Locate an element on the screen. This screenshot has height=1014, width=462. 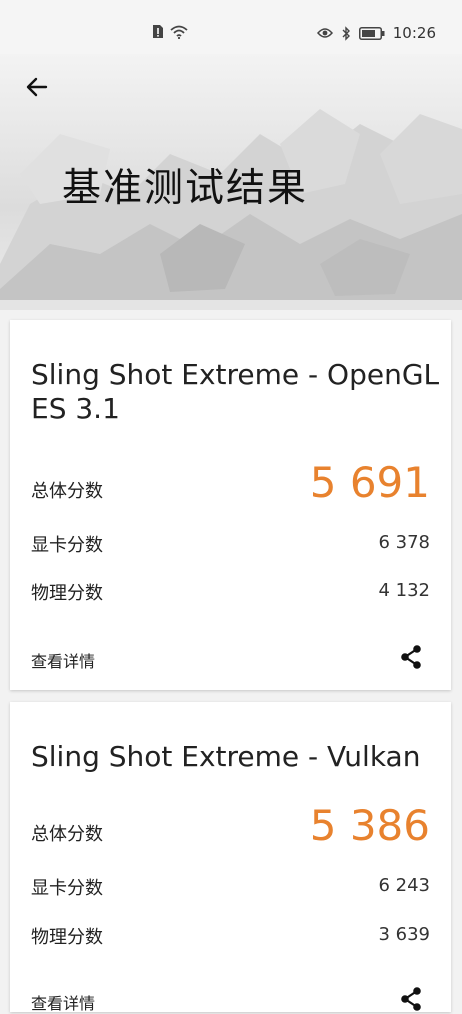
status-time: 10:26 is located at coordinates (414, 33).